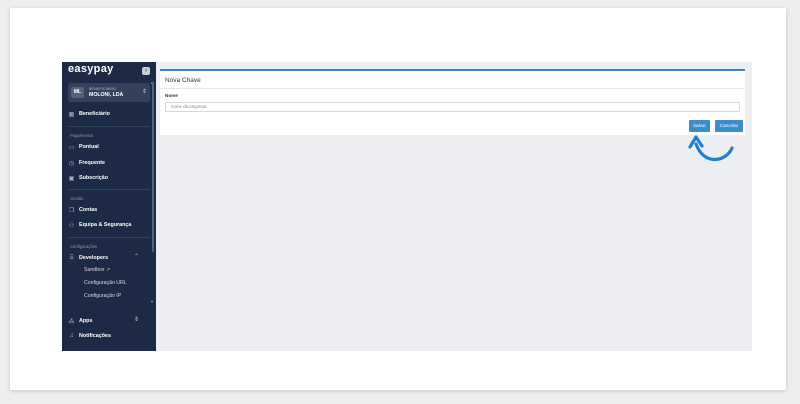  I want to click on sidebar-item-label: Equipa & Segurança, so click(105, 225).